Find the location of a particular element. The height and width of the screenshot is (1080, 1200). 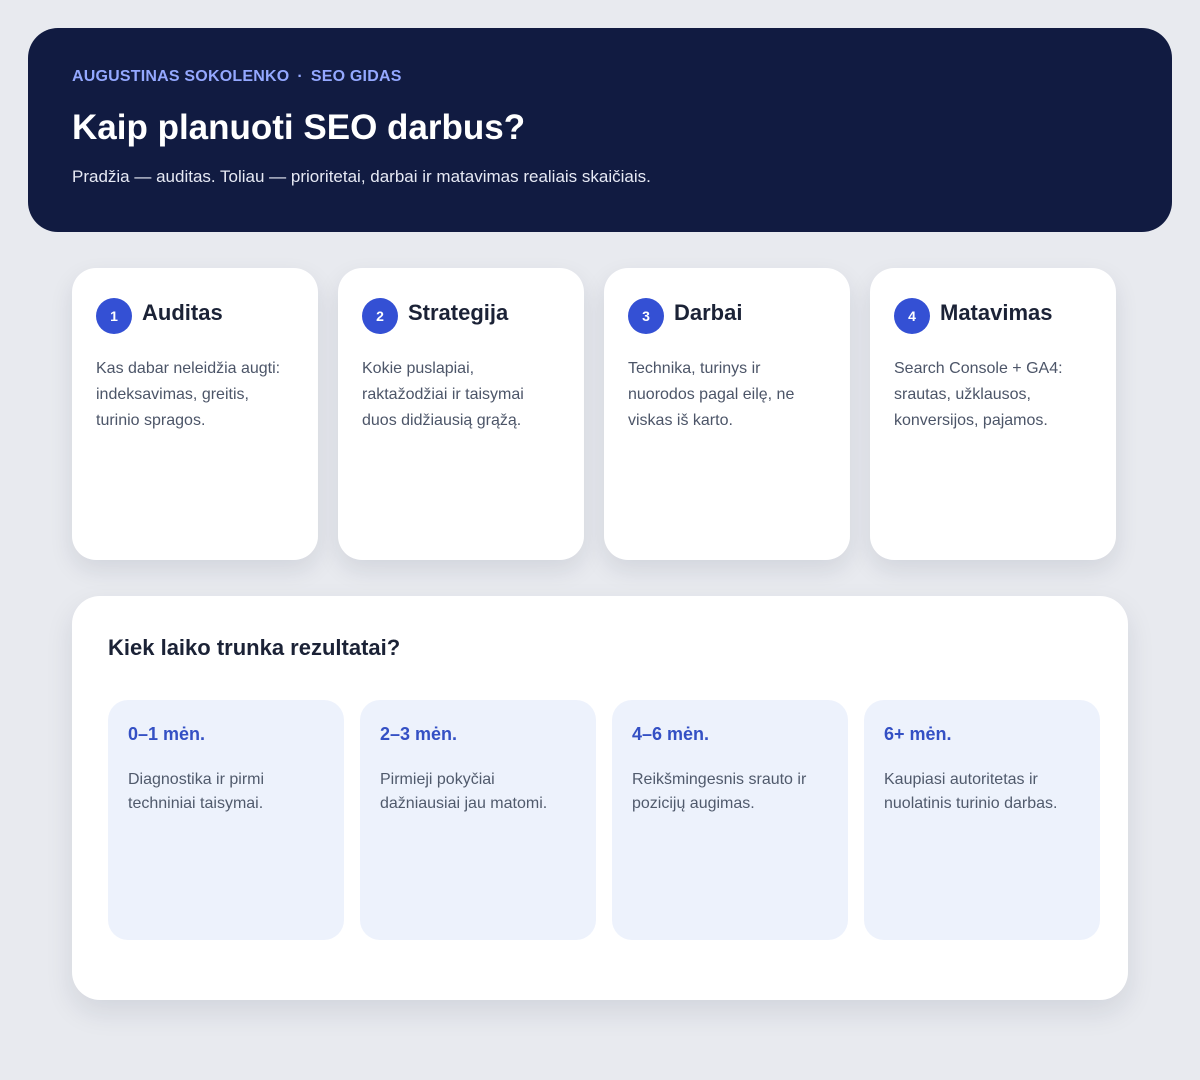

author-name: AUGUSTINAS SOKOLENKO is located at coordinates (181, 76).